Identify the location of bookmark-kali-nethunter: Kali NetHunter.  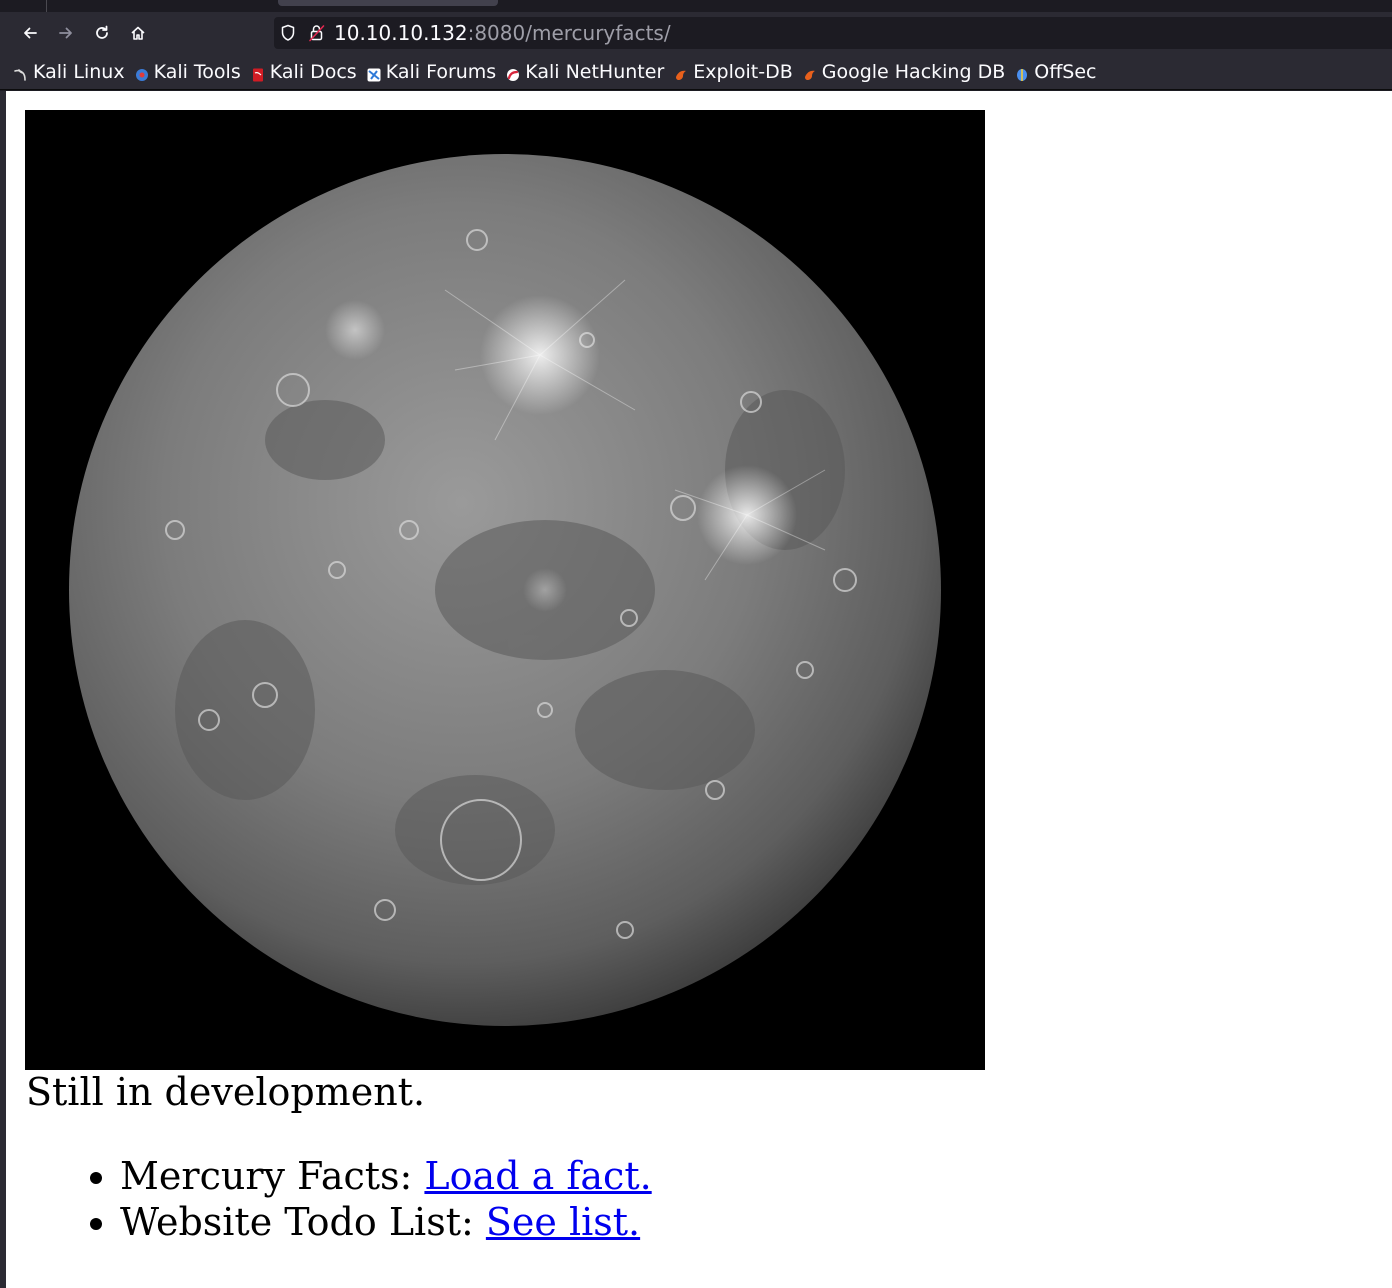
(585, 72).